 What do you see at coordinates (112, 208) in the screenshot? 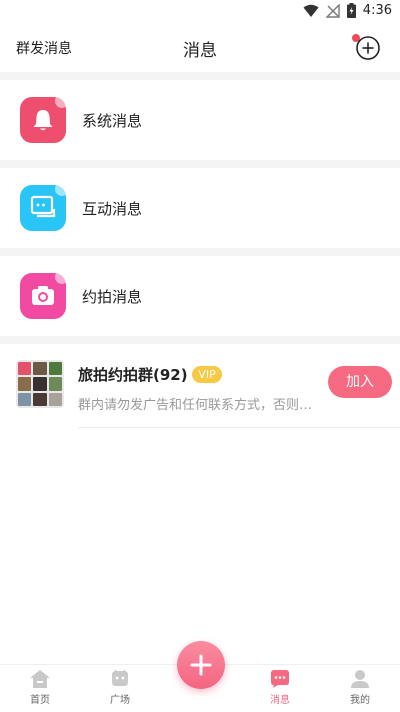
I see `interaction-messages-label: 互动消息` at bounding box center [112, 208].